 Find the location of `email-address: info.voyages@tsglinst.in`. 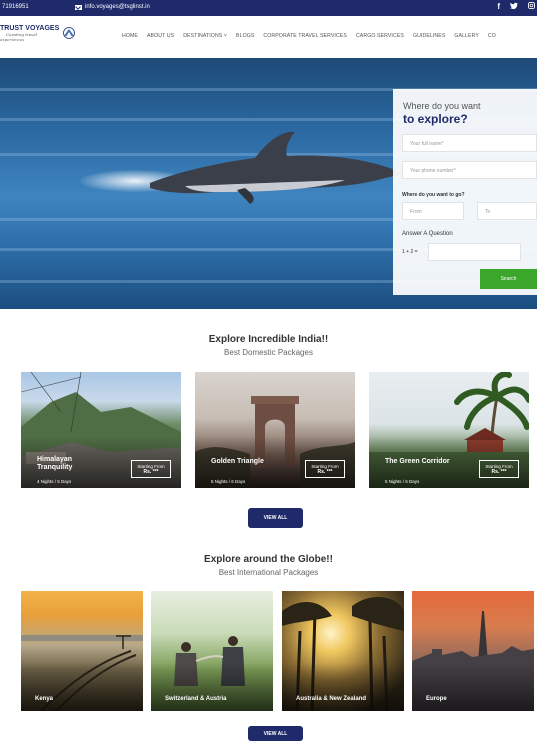

email-address: info.voyages@tsglinst.in is located at coordinates (117, 7).